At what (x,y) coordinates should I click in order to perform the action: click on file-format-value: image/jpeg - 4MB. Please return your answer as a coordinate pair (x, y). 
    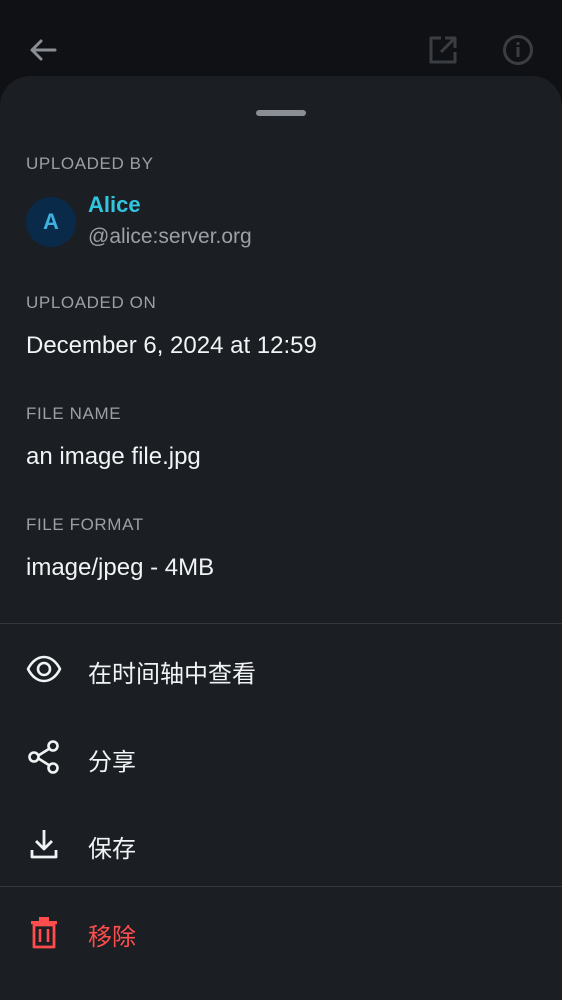
    Looking at the image, I should click on (120, 567).